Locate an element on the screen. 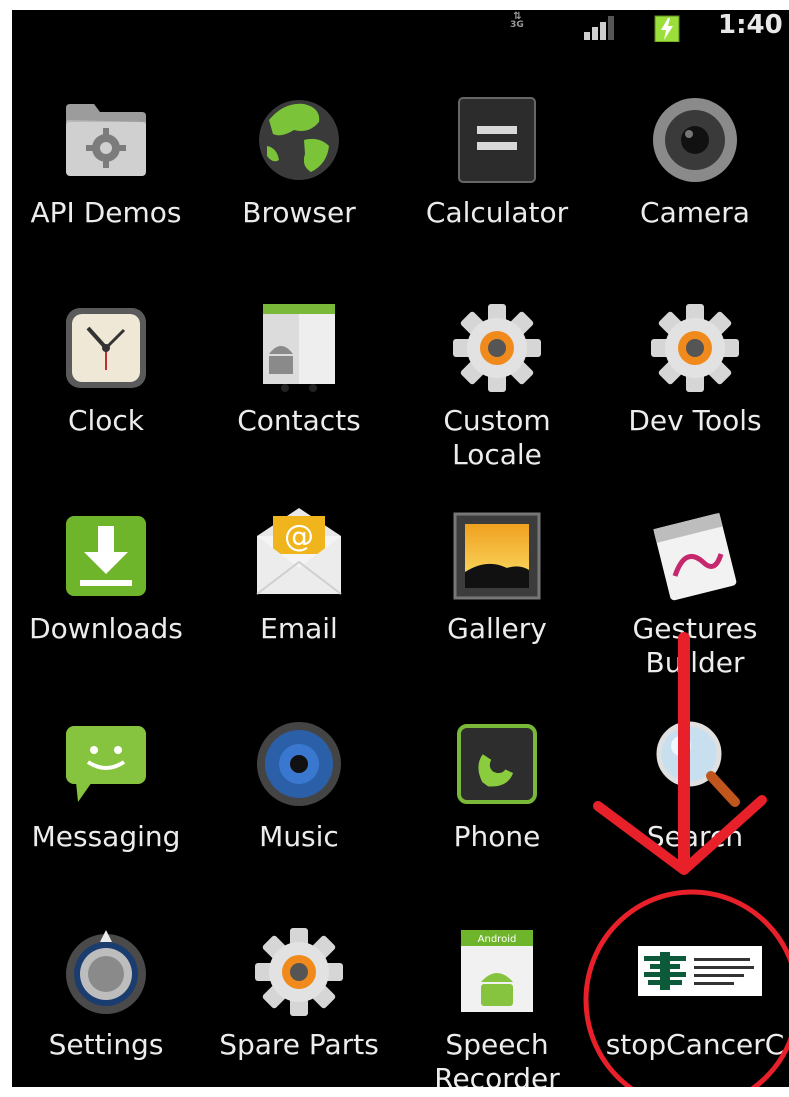  speaker-icon is located at coordinates (299, 764).